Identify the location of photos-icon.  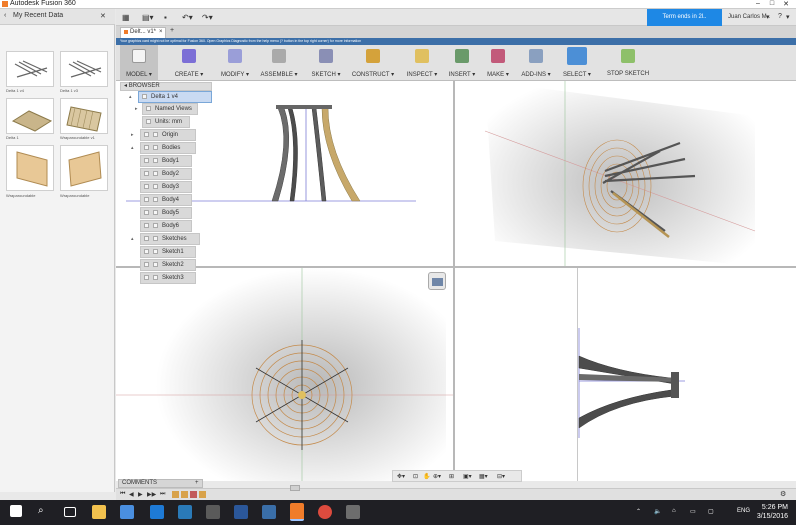
(213, 512).